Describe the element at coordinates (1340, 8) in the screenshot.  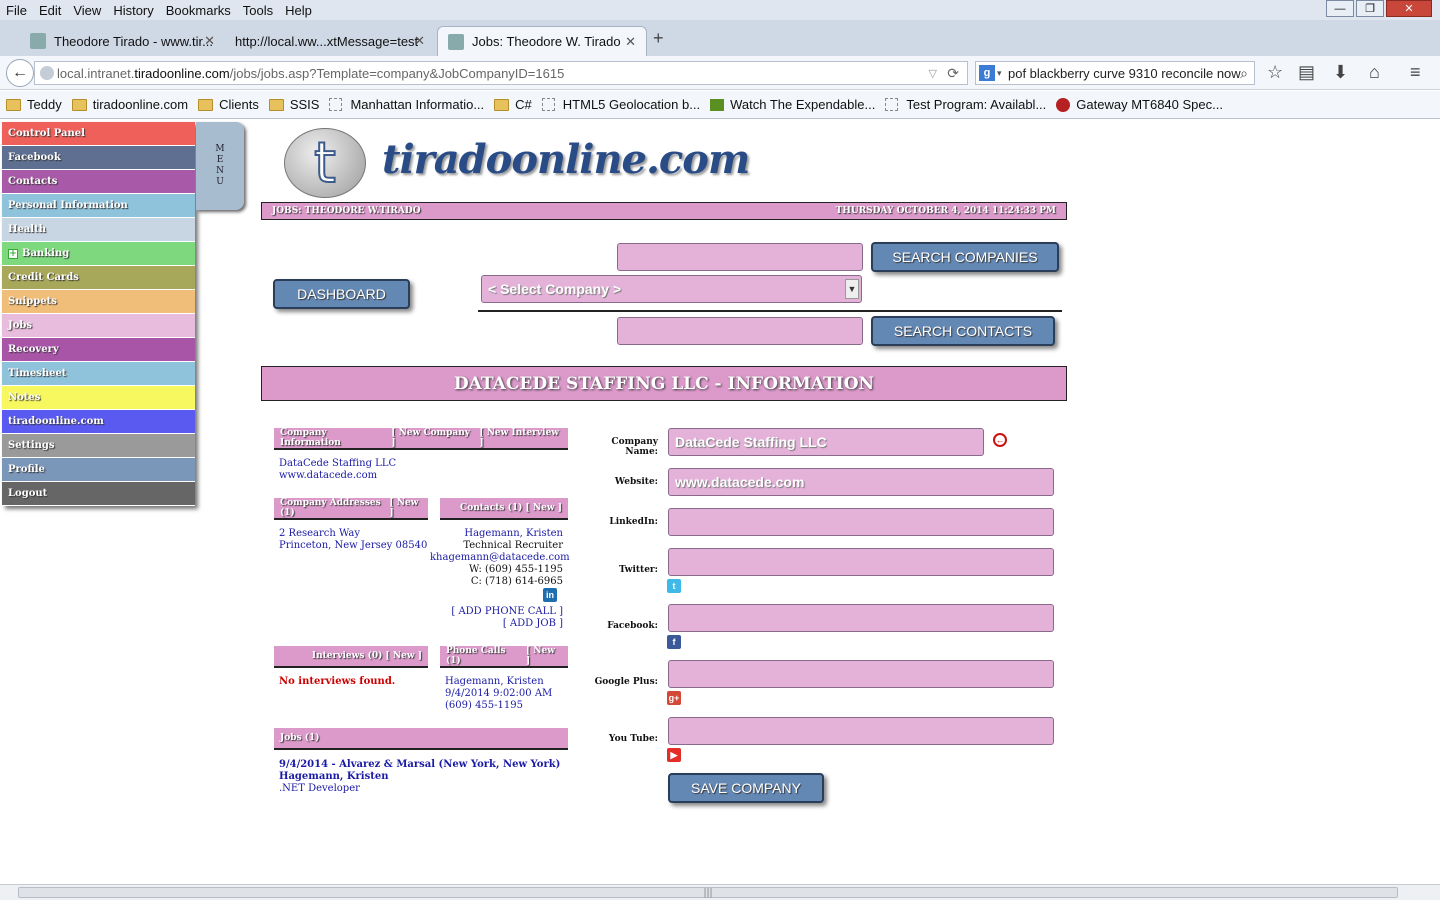
I see `minimize-button: —` at that location.